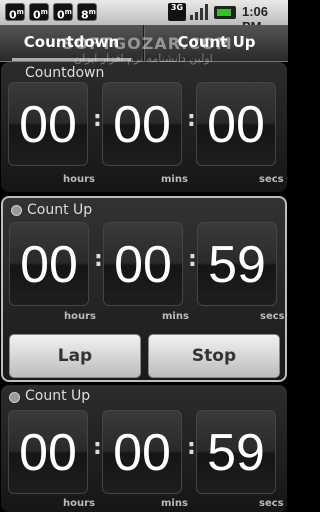 The width and height of the screenshot is (320, 512). What do you see at coordinates (144, 17) in the screenshot?
I see `status-bar: 0m 0m 0m 8m 3G 1:06 PM` at bounding box center [144, 17].